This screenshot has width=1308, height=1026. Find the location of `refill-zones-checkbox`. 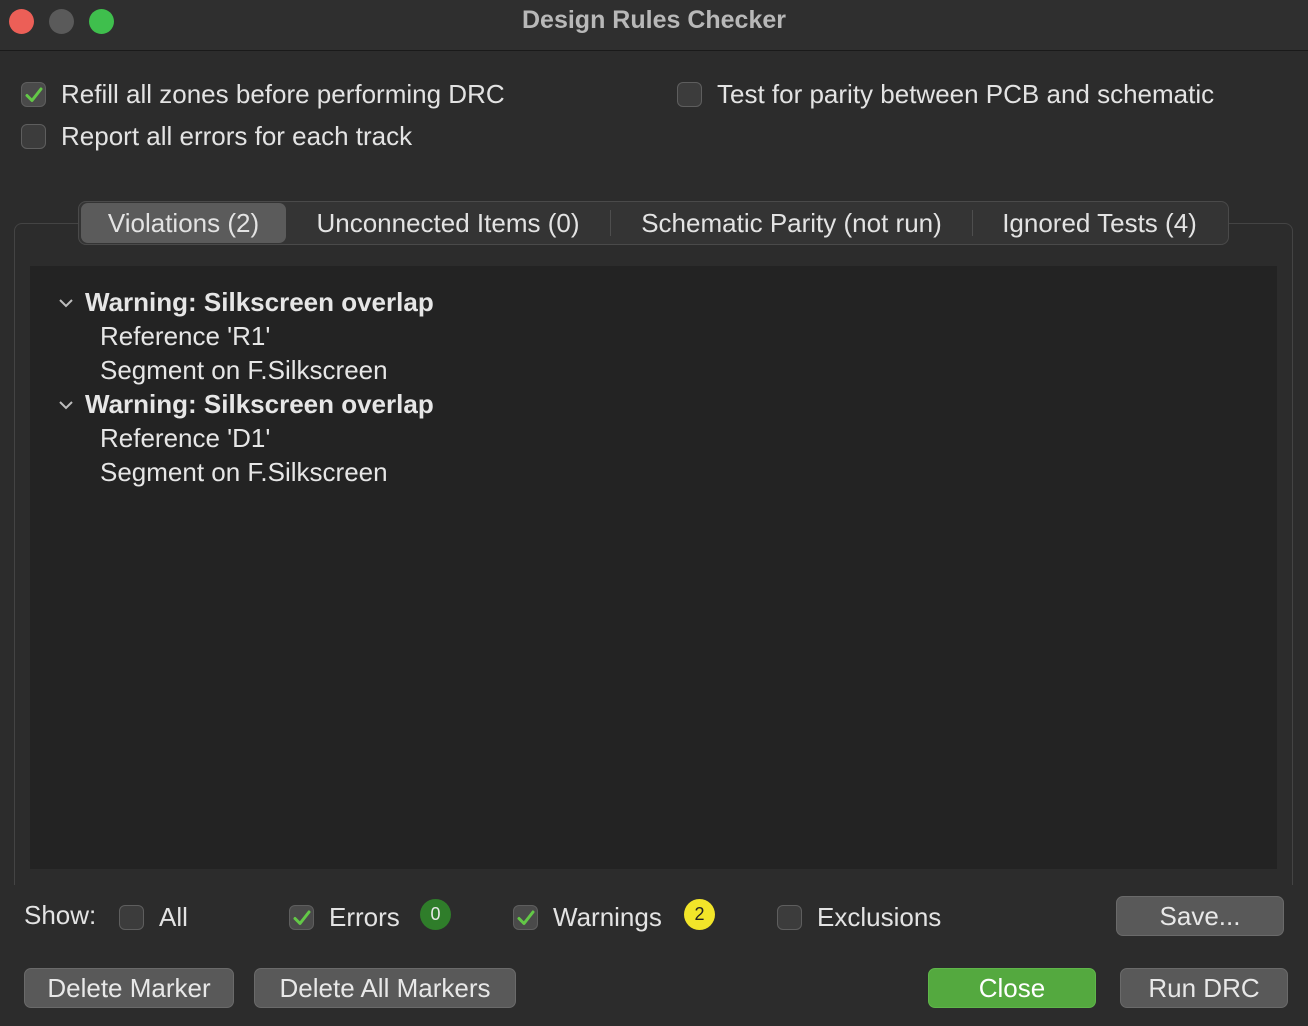

refill-zones-checkbox is located at coordinates (33, 94).